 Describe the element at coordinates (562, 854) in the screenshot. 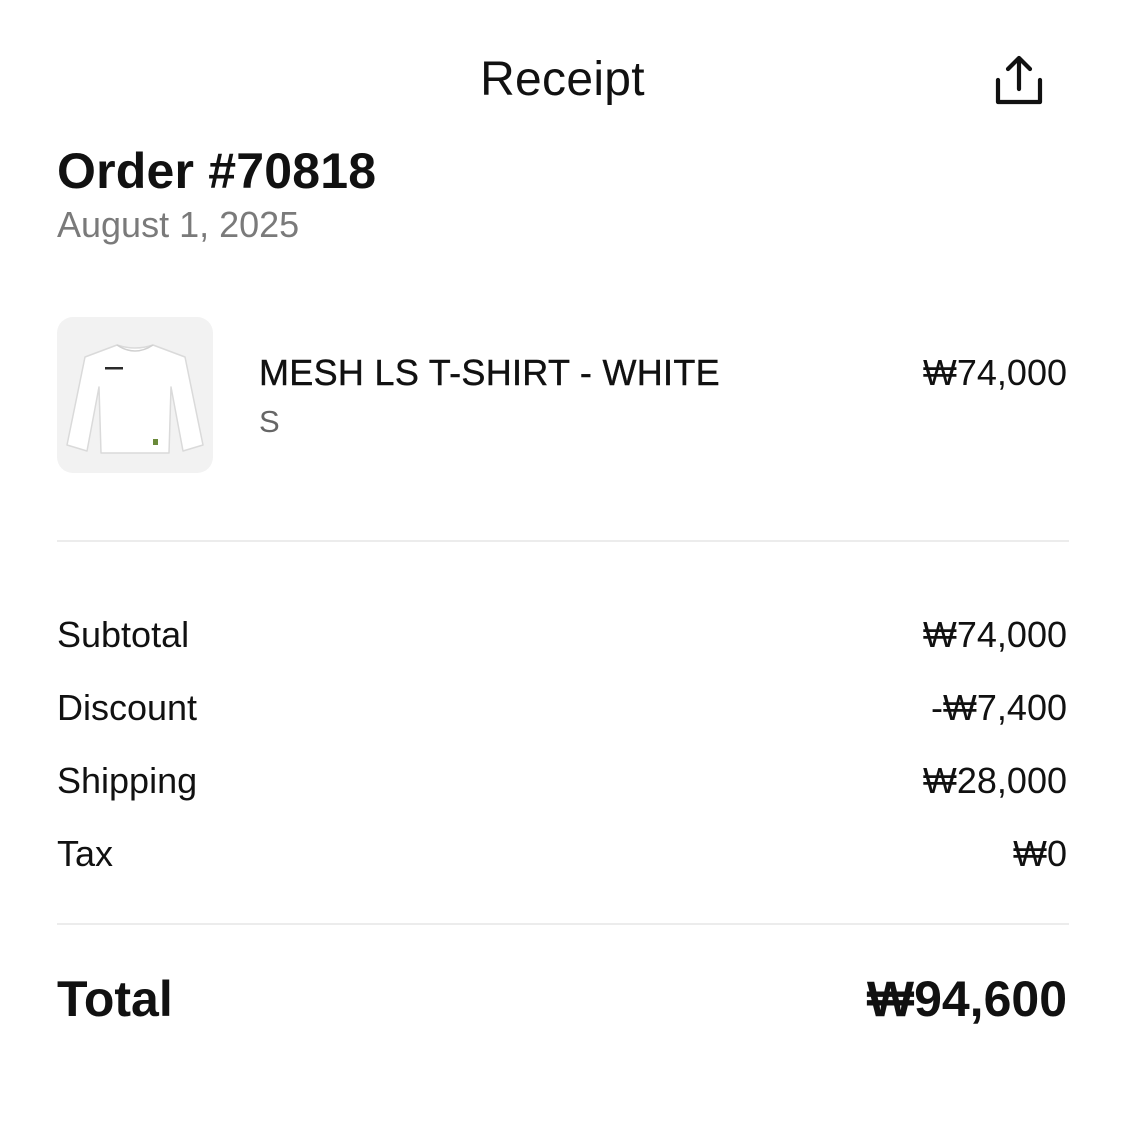

I see `summary-row-tax: Tax ₩0` at that location.